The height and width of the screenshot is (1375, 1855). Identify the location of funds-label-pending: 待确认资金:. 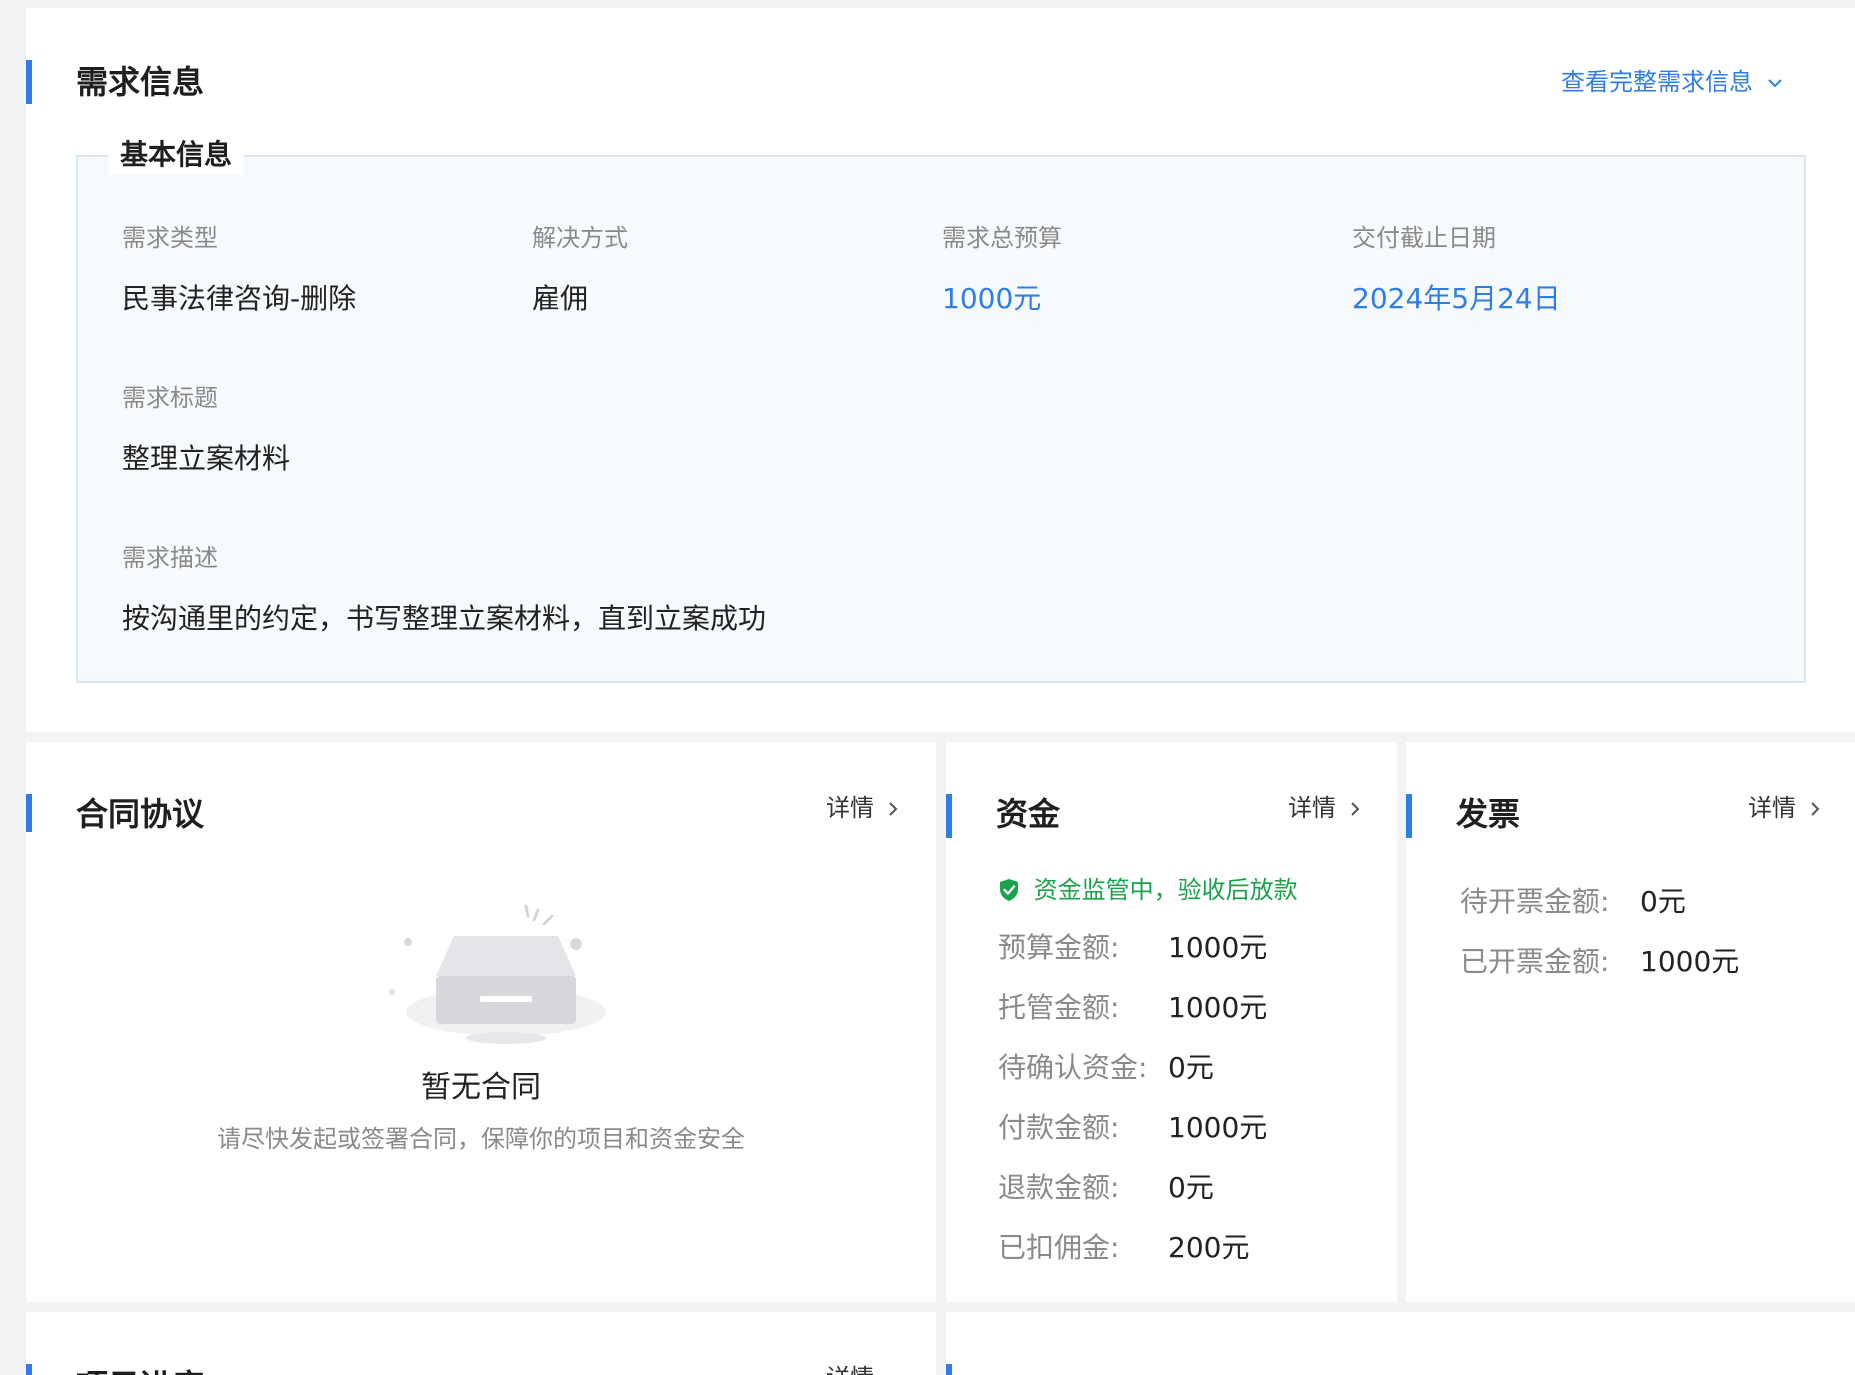
(1073, 1067).